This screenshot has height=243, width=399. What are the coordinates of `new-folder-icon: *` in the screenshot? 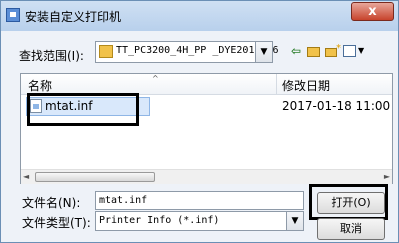 It's located at (332, 51).